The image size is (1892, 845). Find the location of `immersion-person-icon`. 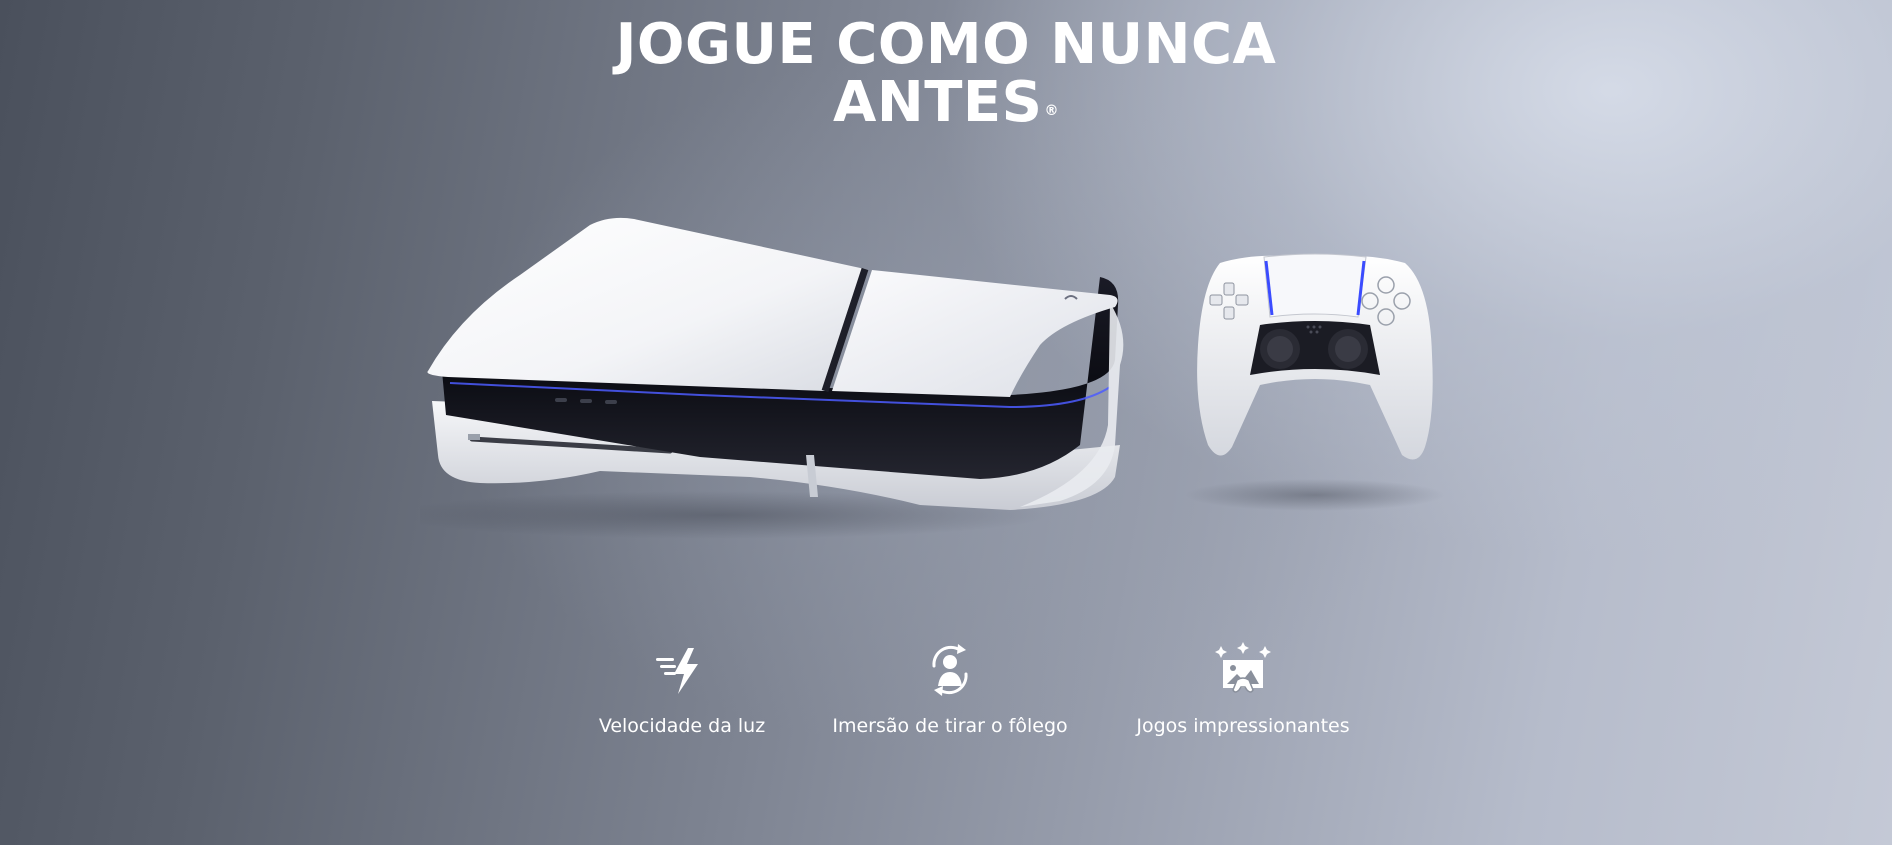

immersion-person-icon is located at coordinates (950, 670).